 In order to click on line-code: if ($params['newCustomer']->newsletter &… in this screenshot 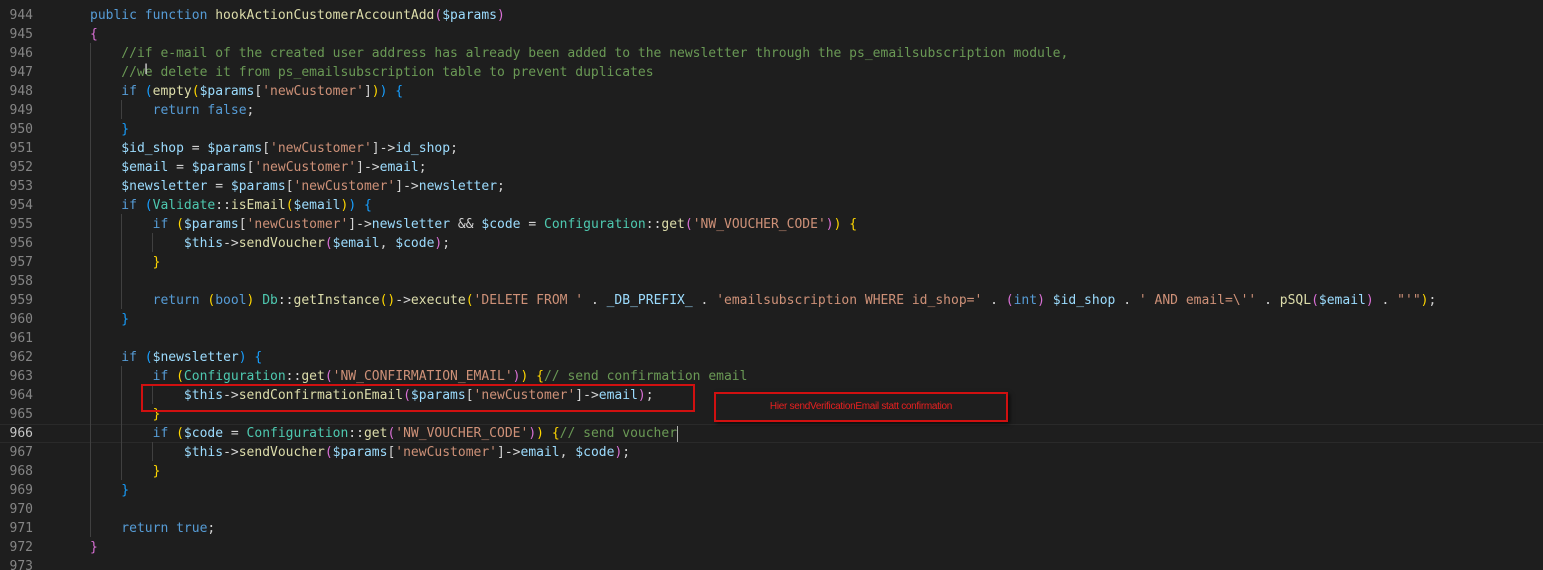, I will do `click(473, 224)`.